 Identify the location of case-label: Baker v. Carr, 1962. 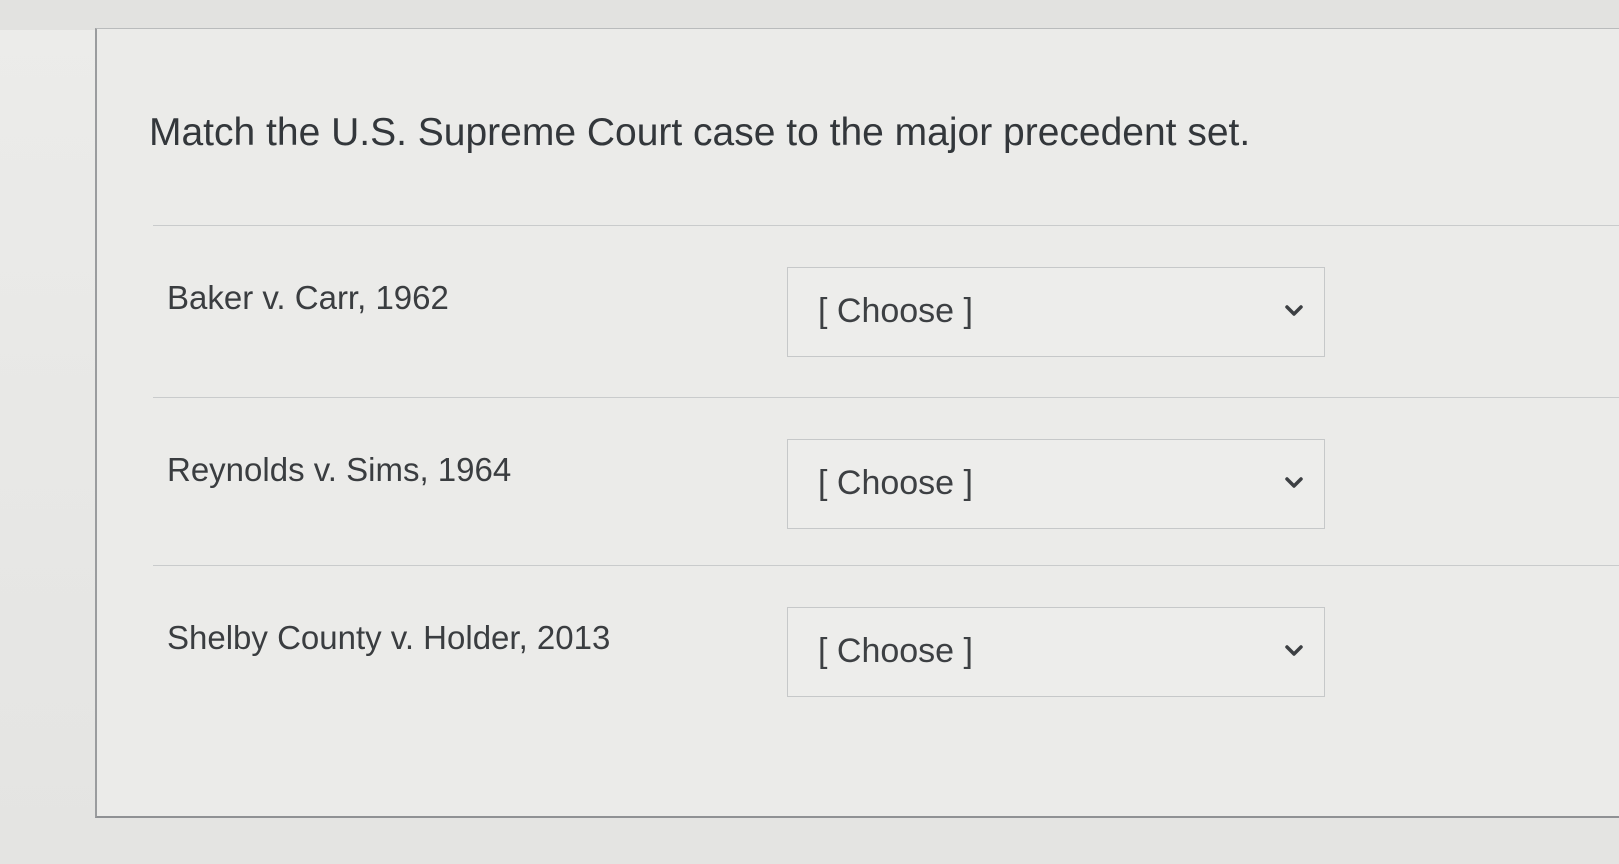
(308, 297).